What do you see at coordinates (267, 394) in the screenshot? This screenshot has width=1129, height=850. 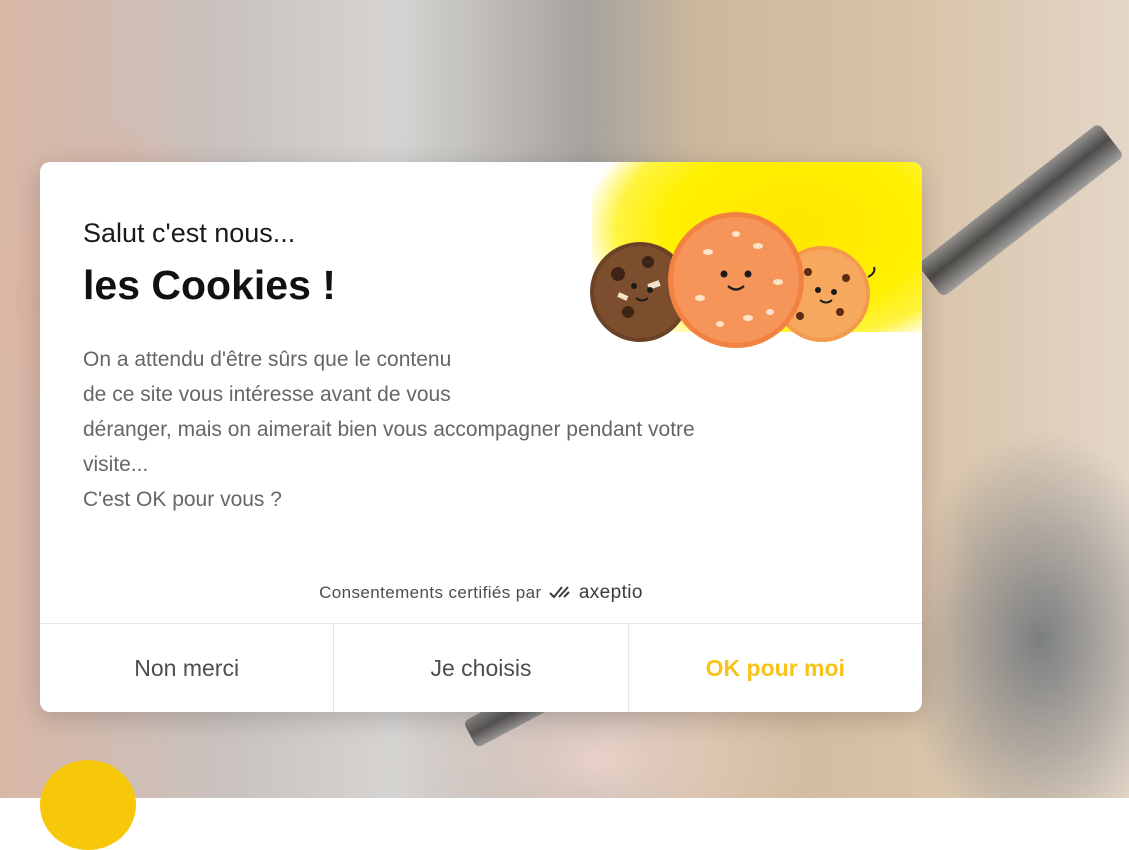 I see `message-line: de ce site vous intéresse avant de vous` at bounding box center [267, 394].